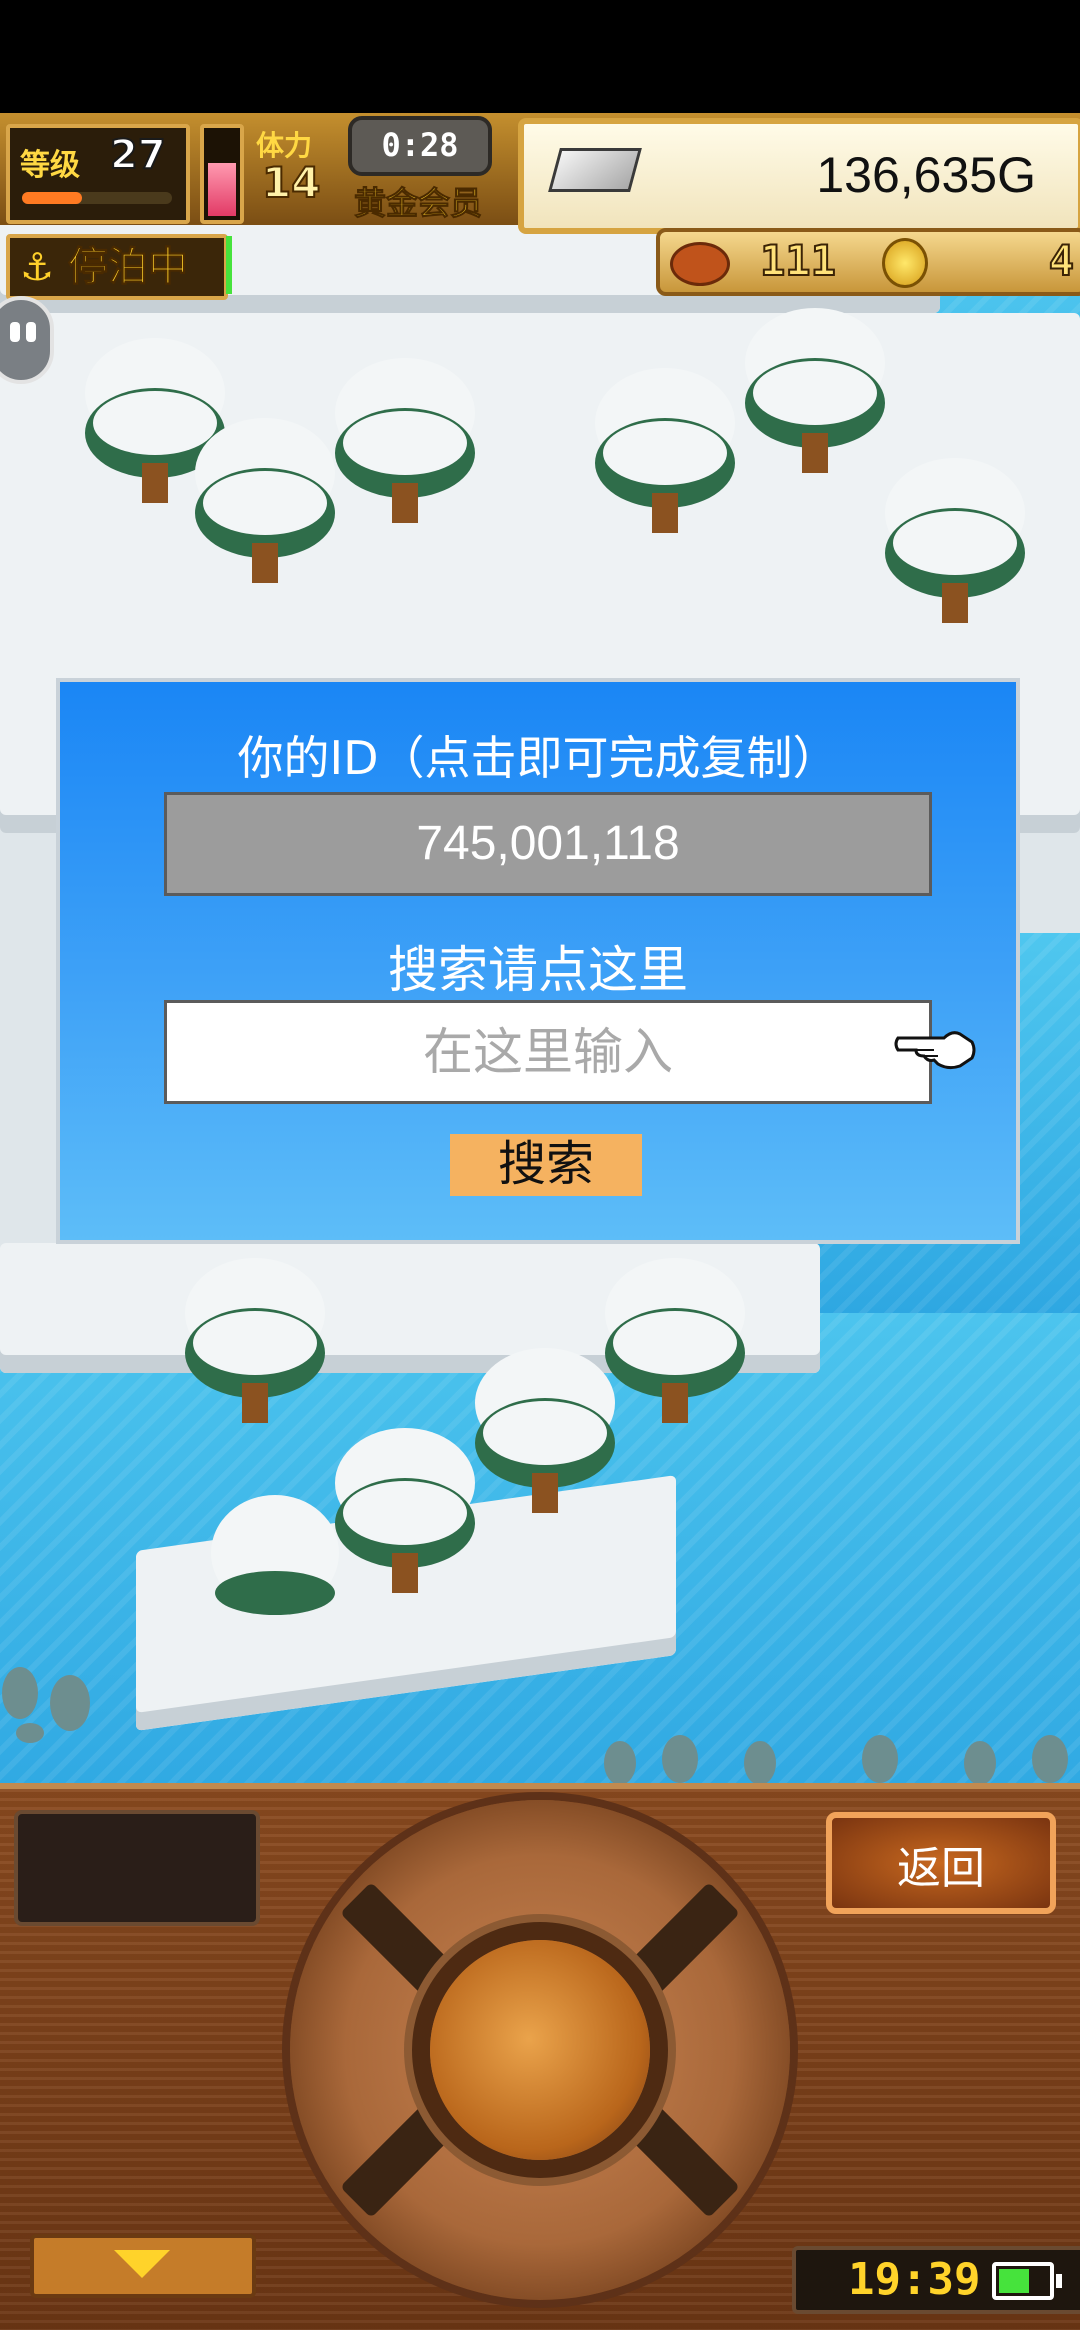  I want to click on coin-icon, so click(905, 263).